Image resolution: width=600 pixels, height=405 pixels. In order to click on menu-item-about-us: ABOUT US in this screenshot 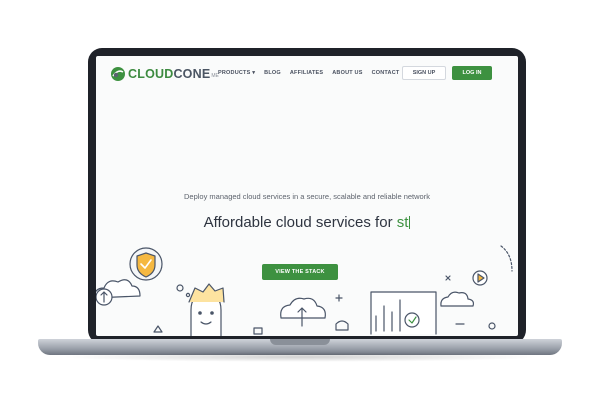, I will do `click(347, 73)`.